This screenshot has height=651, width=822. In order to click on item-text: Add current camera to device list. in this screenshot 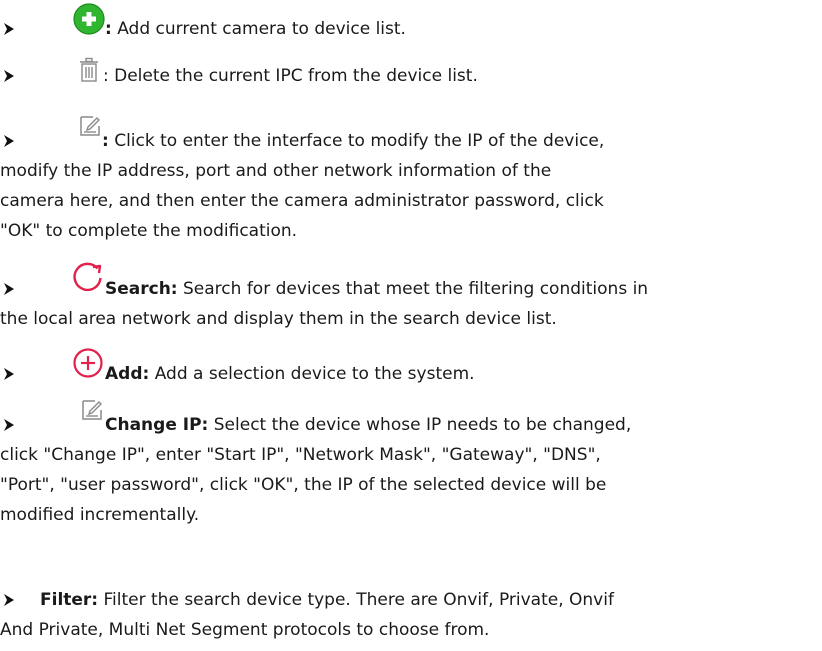, I will do `click(258, 29)`.